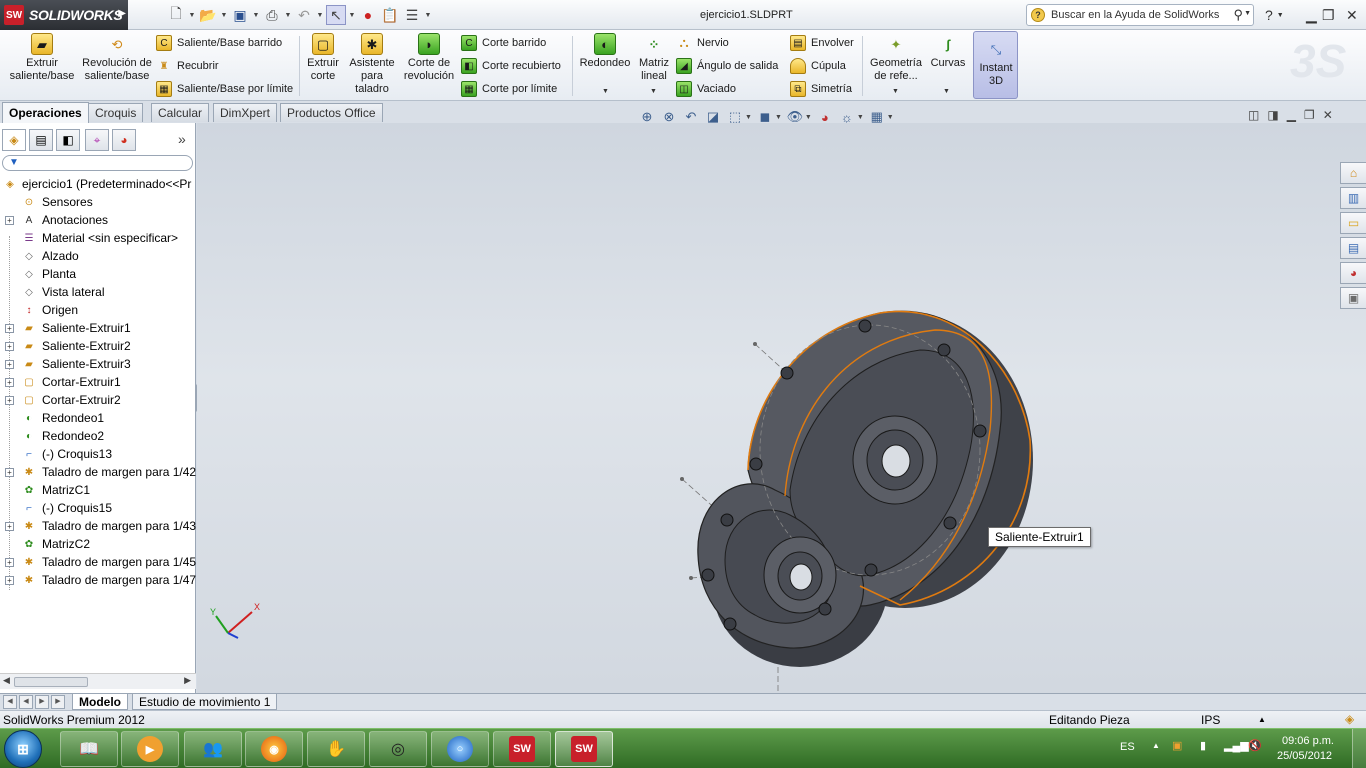  What do you see at coordinates (429, 58) in the screenshot?
I see `revolve-cut-button: ◗ Corte de revolución` at bounding box center [429, 58].